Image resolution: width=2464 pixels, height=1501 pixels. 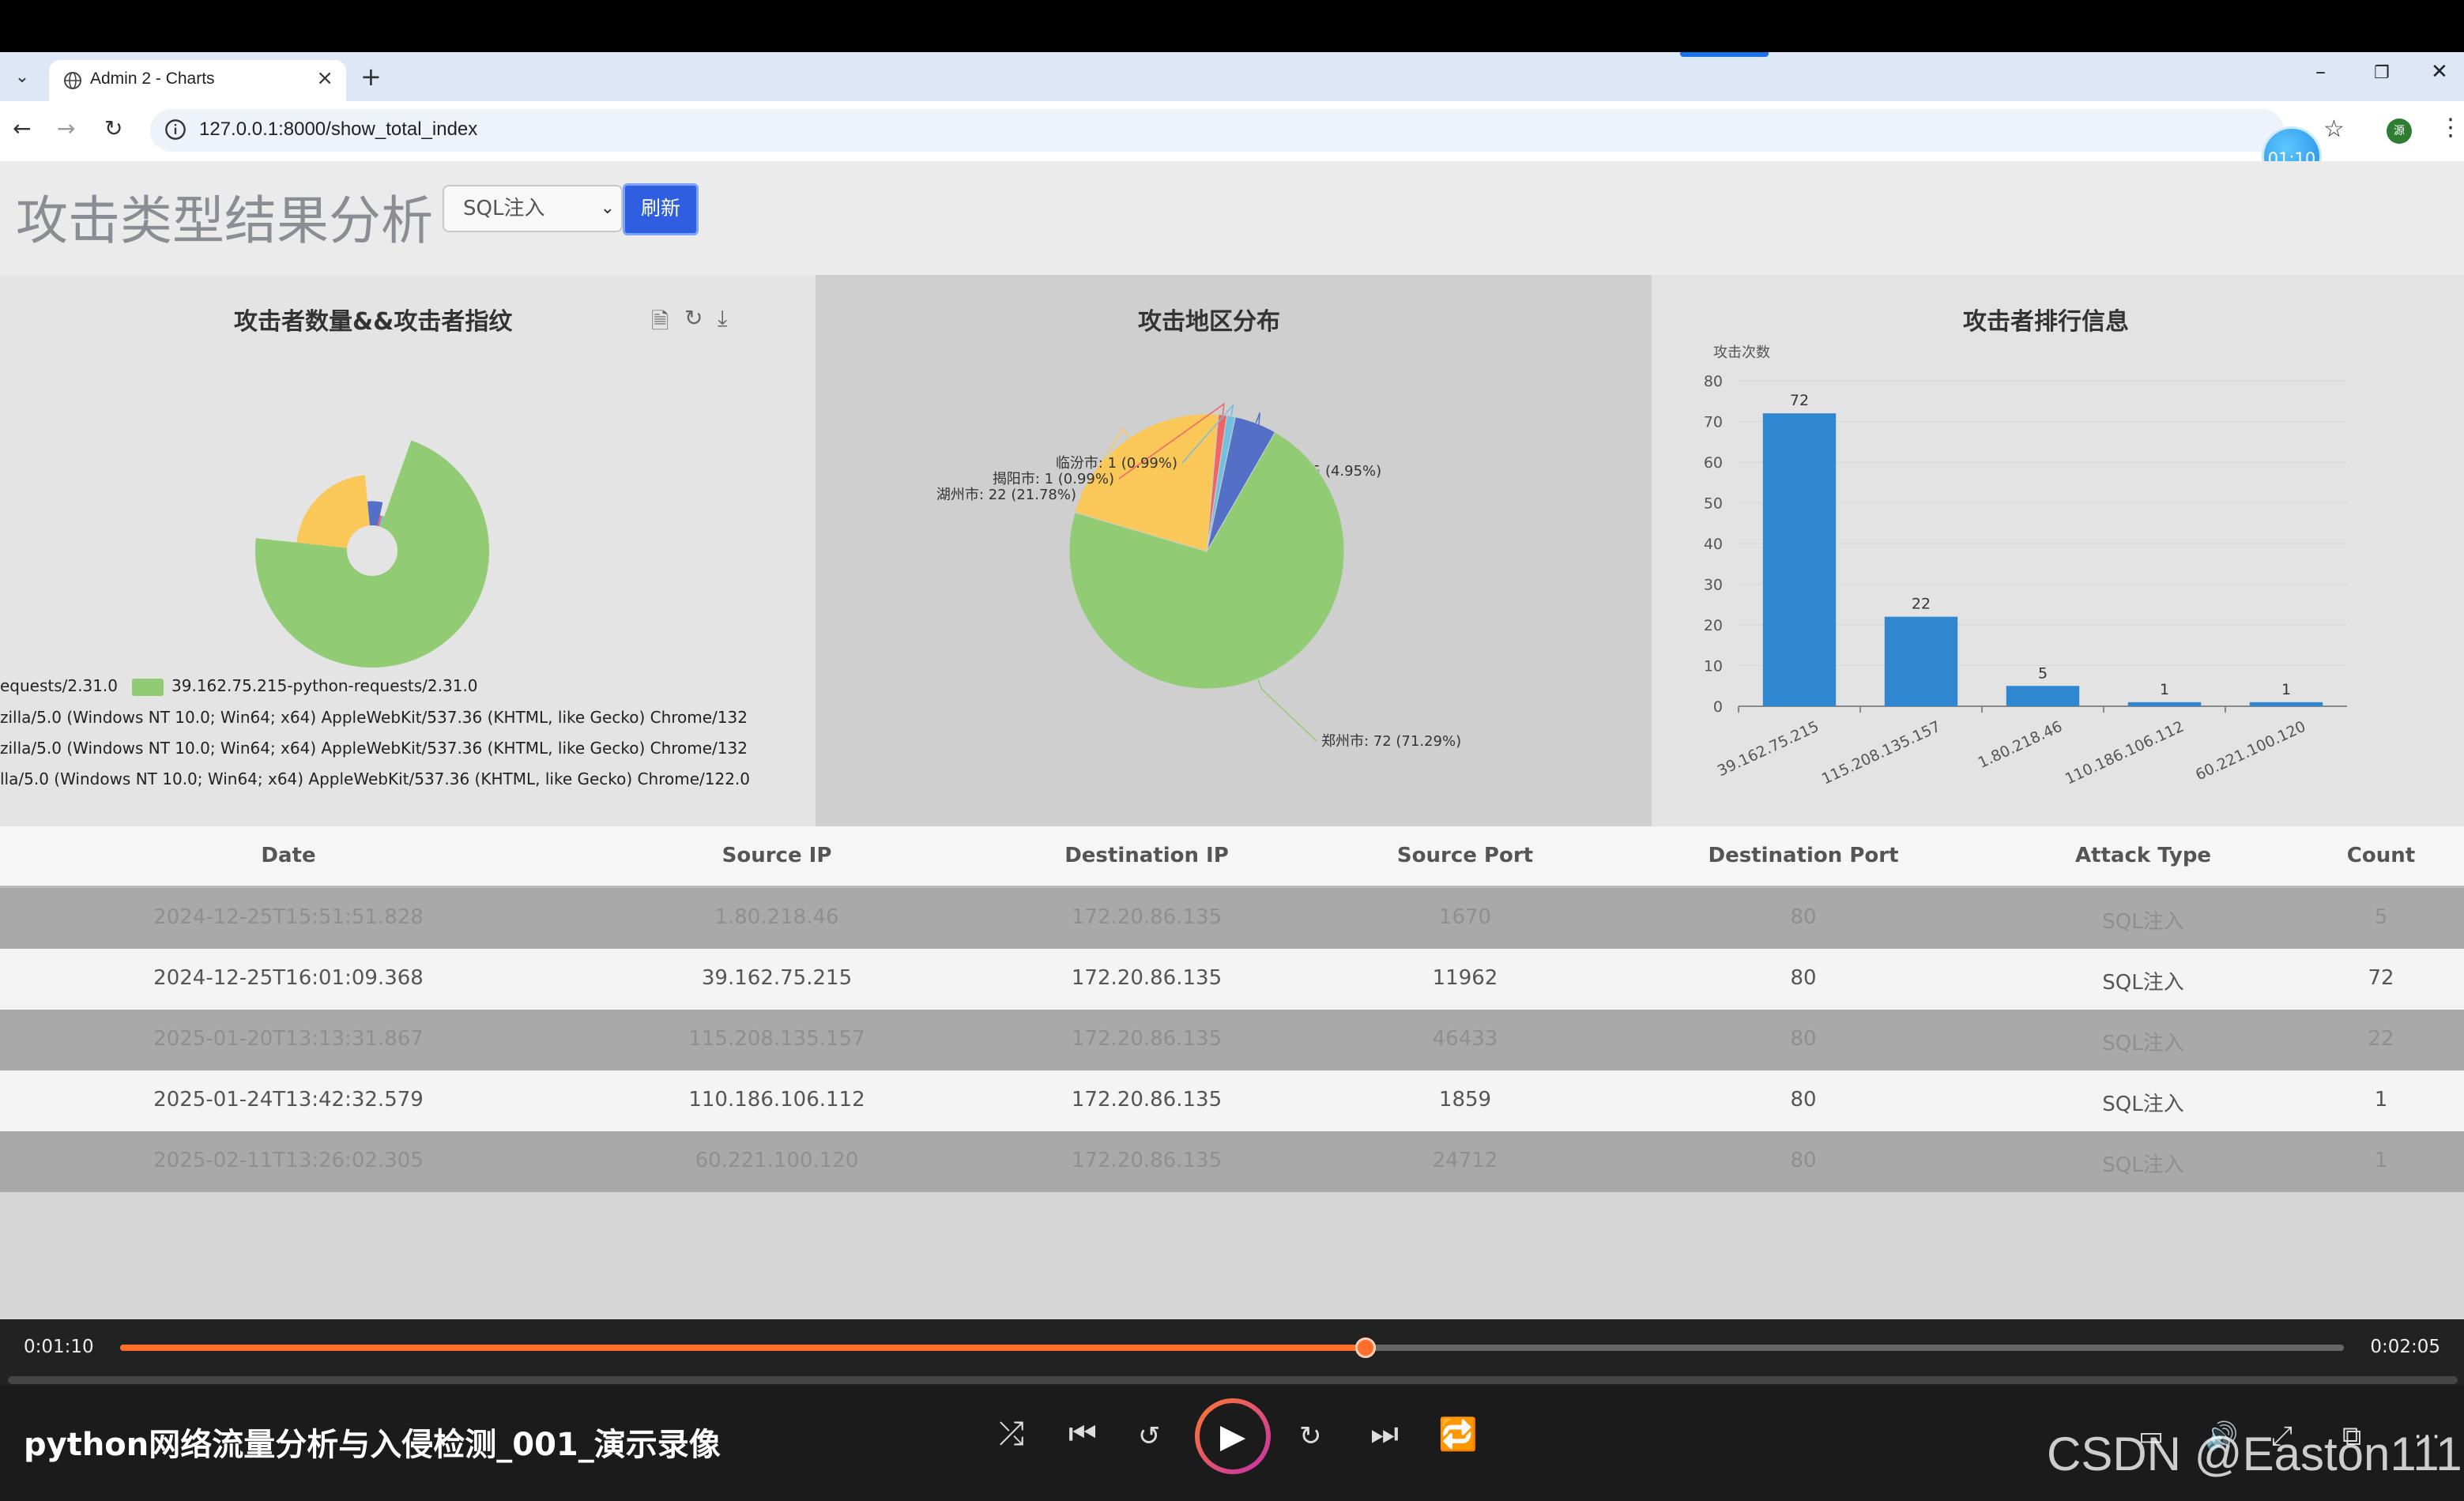 I want to click on seek-progress-fill, so click(x=743, y=1348).